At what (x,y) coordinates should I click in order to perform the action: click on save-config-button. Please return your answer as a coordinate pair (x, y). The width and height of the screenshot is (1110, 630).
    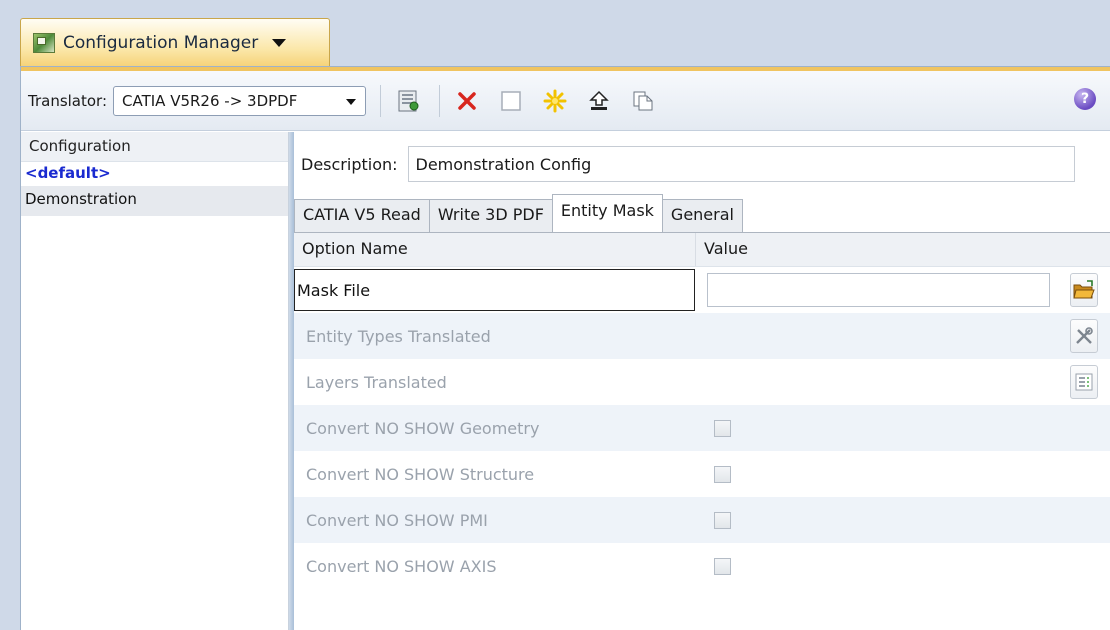
    Looking at the image, I should click on (408, 101).